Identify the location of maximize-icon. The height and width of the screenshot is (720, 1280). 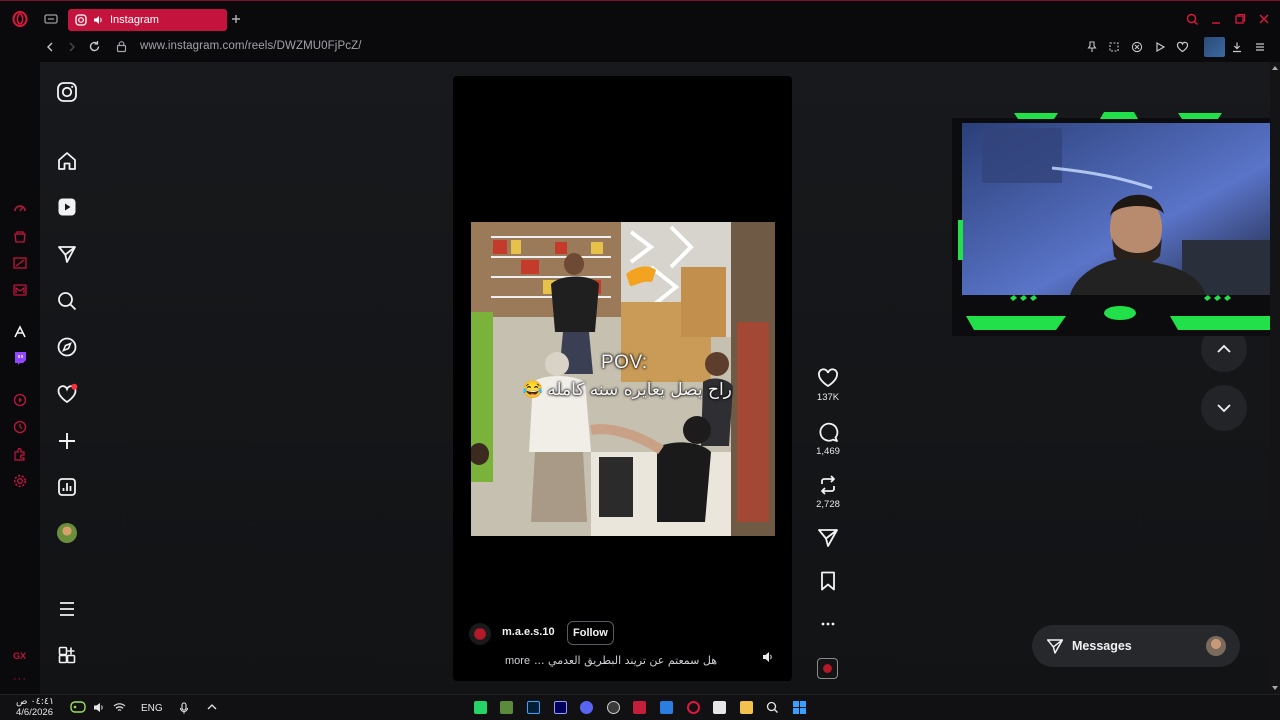
(1240, 19).